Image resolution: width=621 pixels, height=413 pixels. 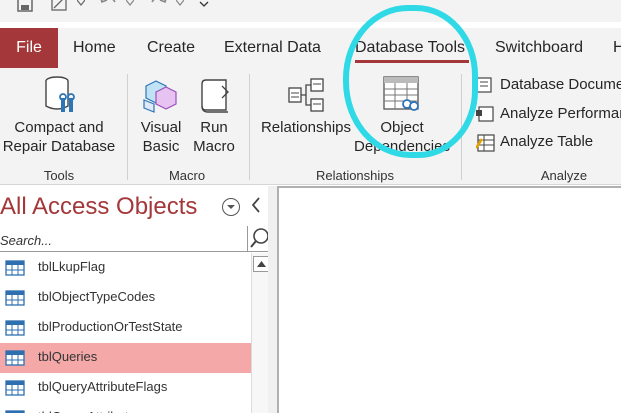 I want to click on relationships-icon, so click(x=306, y=98).